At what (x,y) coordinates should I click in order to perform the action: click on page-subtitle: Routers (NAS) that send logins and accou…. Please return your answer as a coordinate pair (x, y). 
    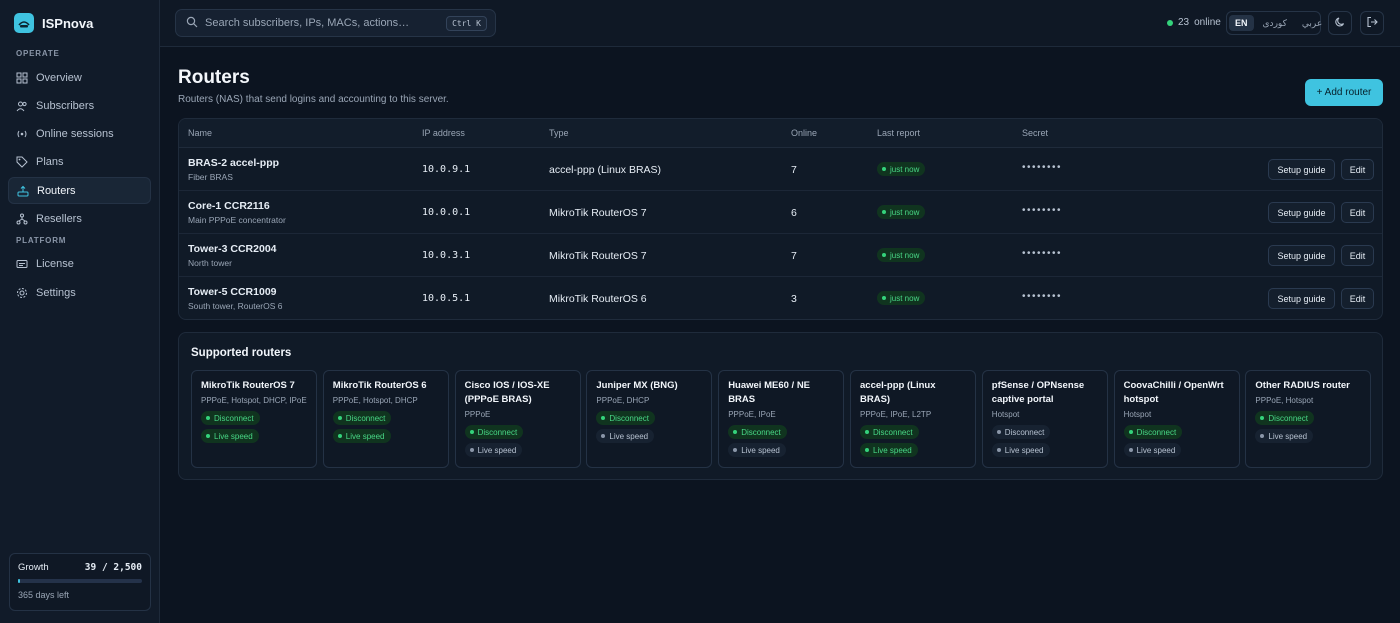
    Looking at the image, I should click on (313, 99).